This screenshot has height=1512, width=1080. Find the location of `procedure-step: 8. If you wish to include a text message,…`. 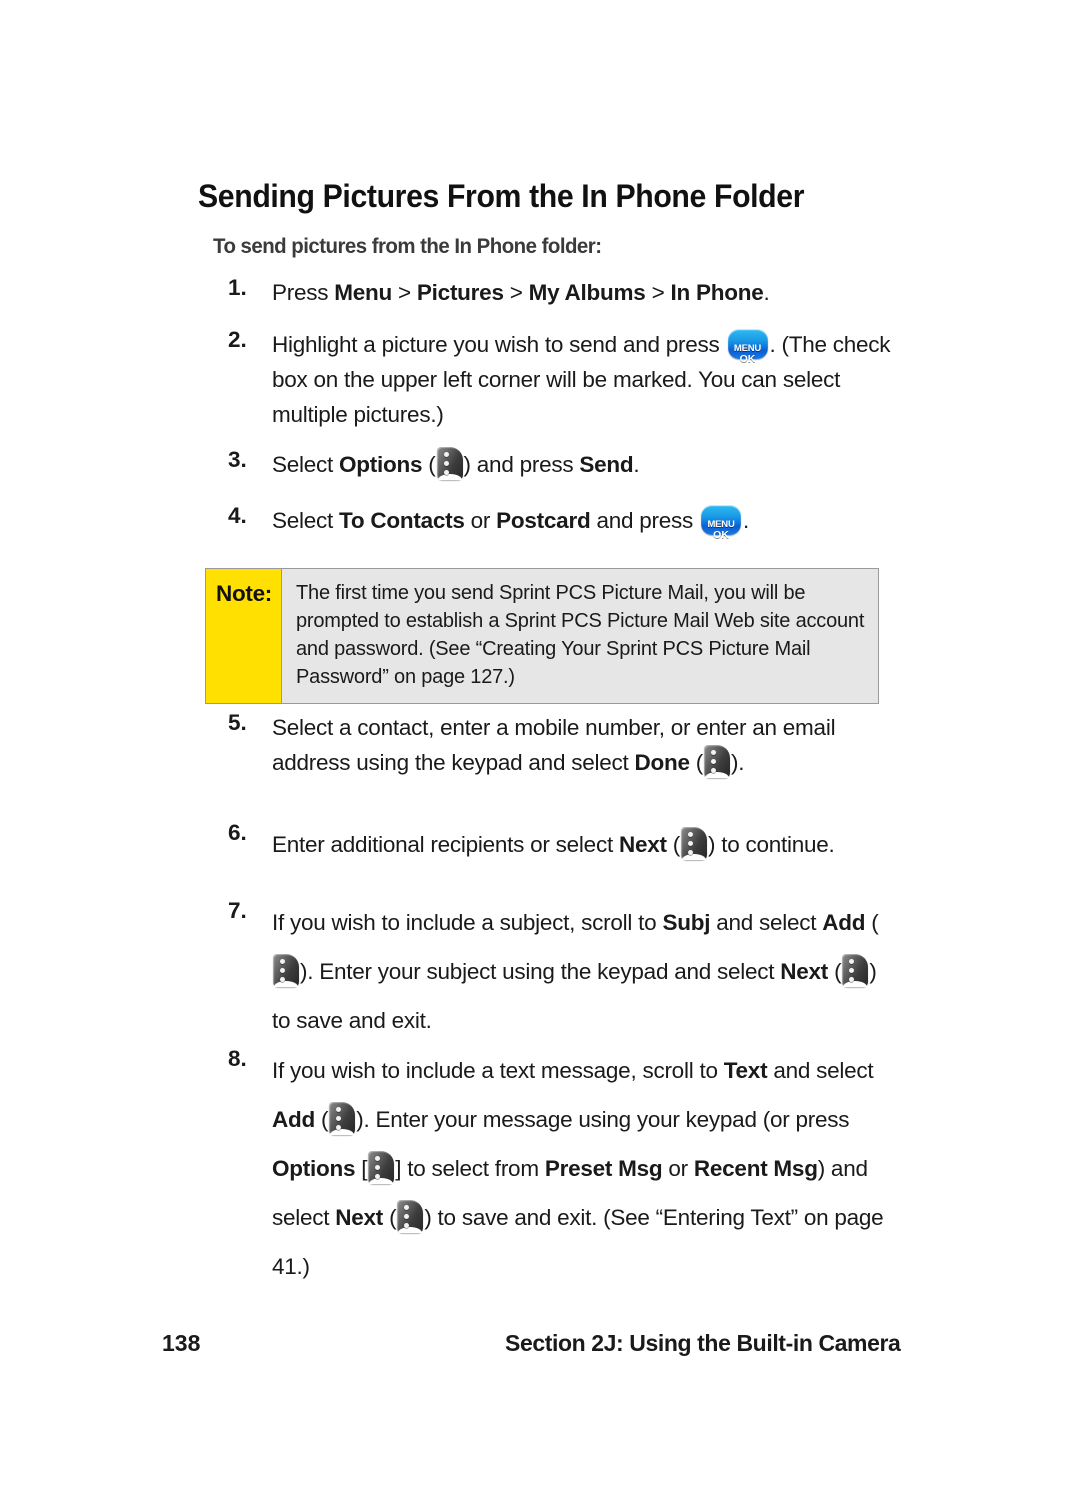

procedure-step: 8. If you wish to include a text message,… is located at coordinates (564, 1168).